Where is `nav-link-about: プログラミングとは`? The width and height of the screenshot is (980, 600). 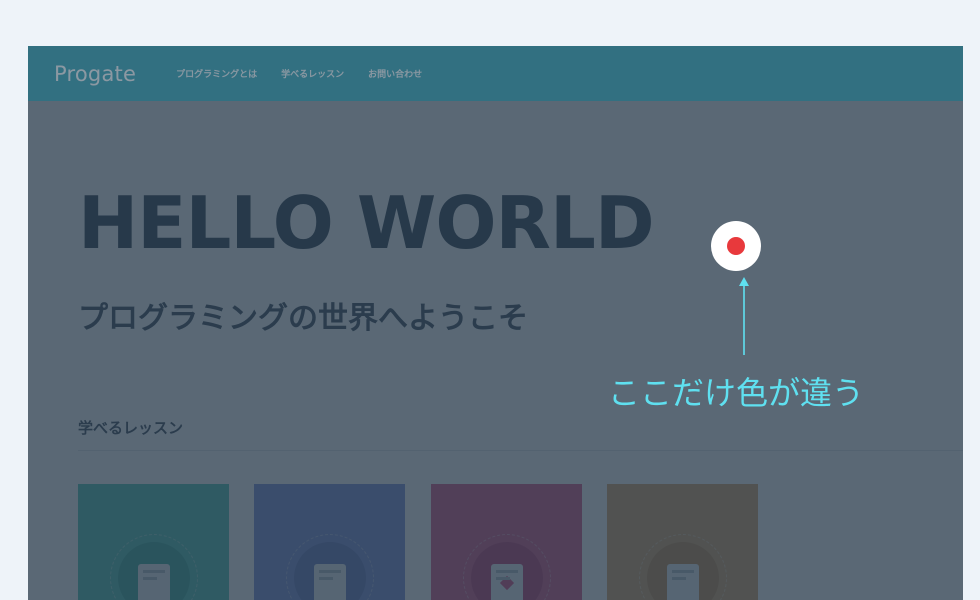 nav-link-about: プログラミングとは is located at coordinates (216, 73).